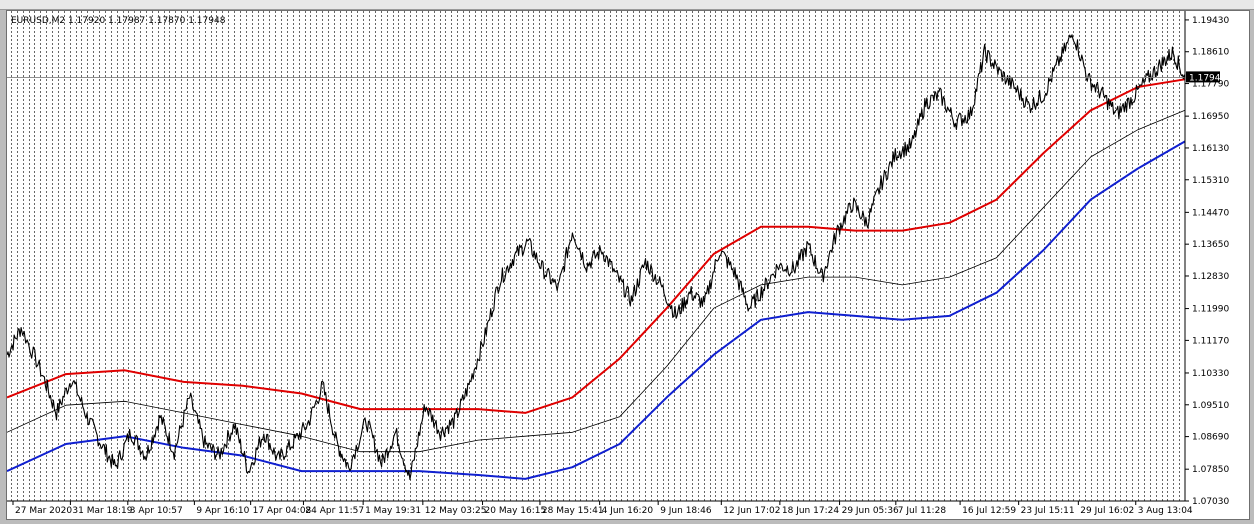 The width and height of the screenshot is (1254, 524). Describe the element at coordinates (1107, 511) in the screenshot. I see `x-tick-label: 29 Jul 16:02` at that location.